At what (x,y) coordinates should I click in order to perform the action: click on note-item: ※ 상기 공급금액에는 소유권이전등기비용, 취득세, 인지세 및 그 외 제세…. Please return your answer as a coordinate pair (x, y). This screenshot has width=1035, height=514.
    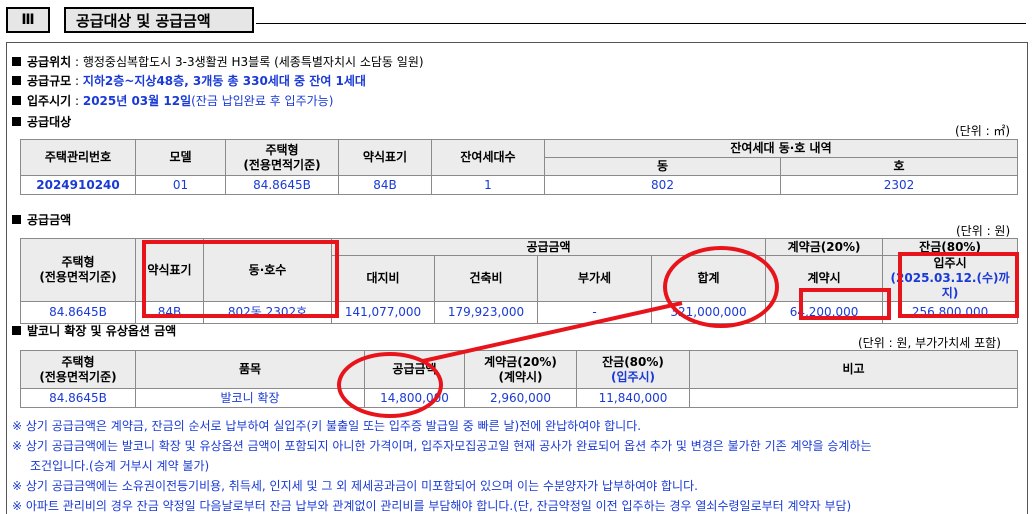
    Looking at the image, I should click on (355, 486).